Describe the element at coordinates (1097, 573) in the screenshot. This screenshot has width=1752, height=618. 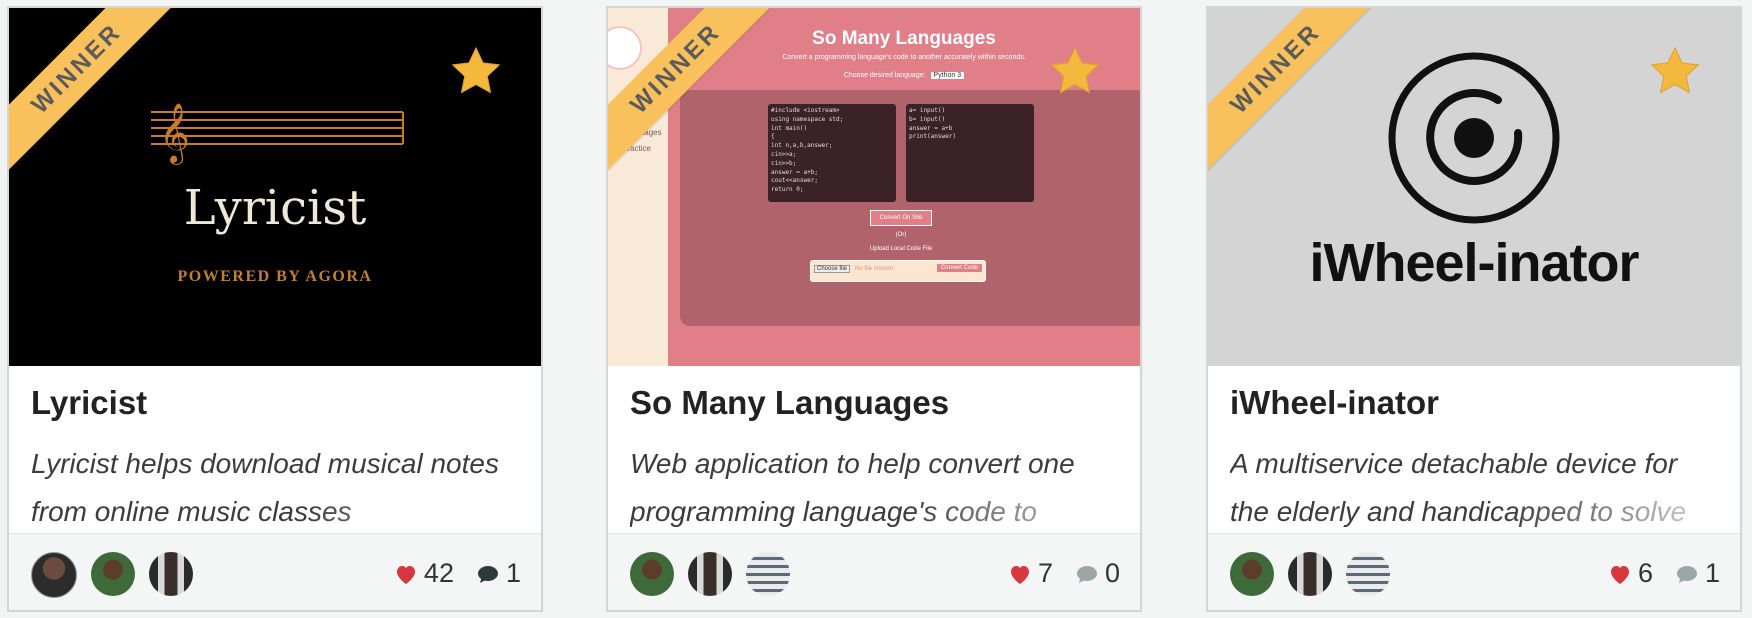
I see `comment-count: 0` at that location.